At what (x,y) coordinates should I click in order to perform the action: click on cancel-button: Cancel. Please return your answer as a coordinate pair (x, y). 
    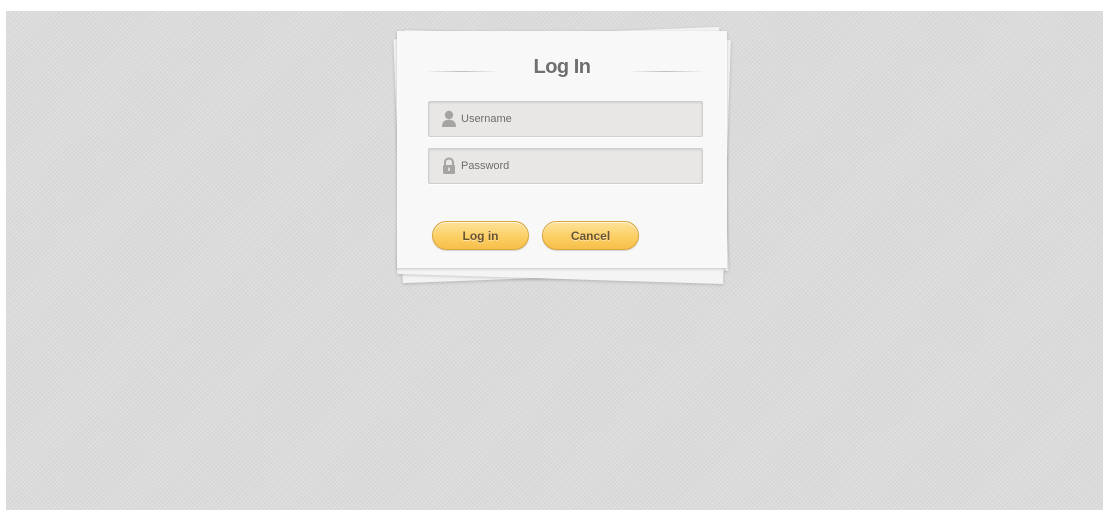
    Looking at the image, I should click on (590, 235).